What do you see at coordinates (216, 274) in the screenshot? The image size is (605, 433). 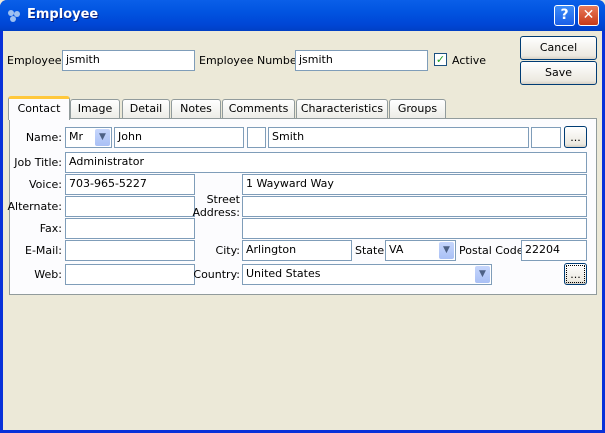 I see `country-label: Country:` at bounding box center [216, 274].